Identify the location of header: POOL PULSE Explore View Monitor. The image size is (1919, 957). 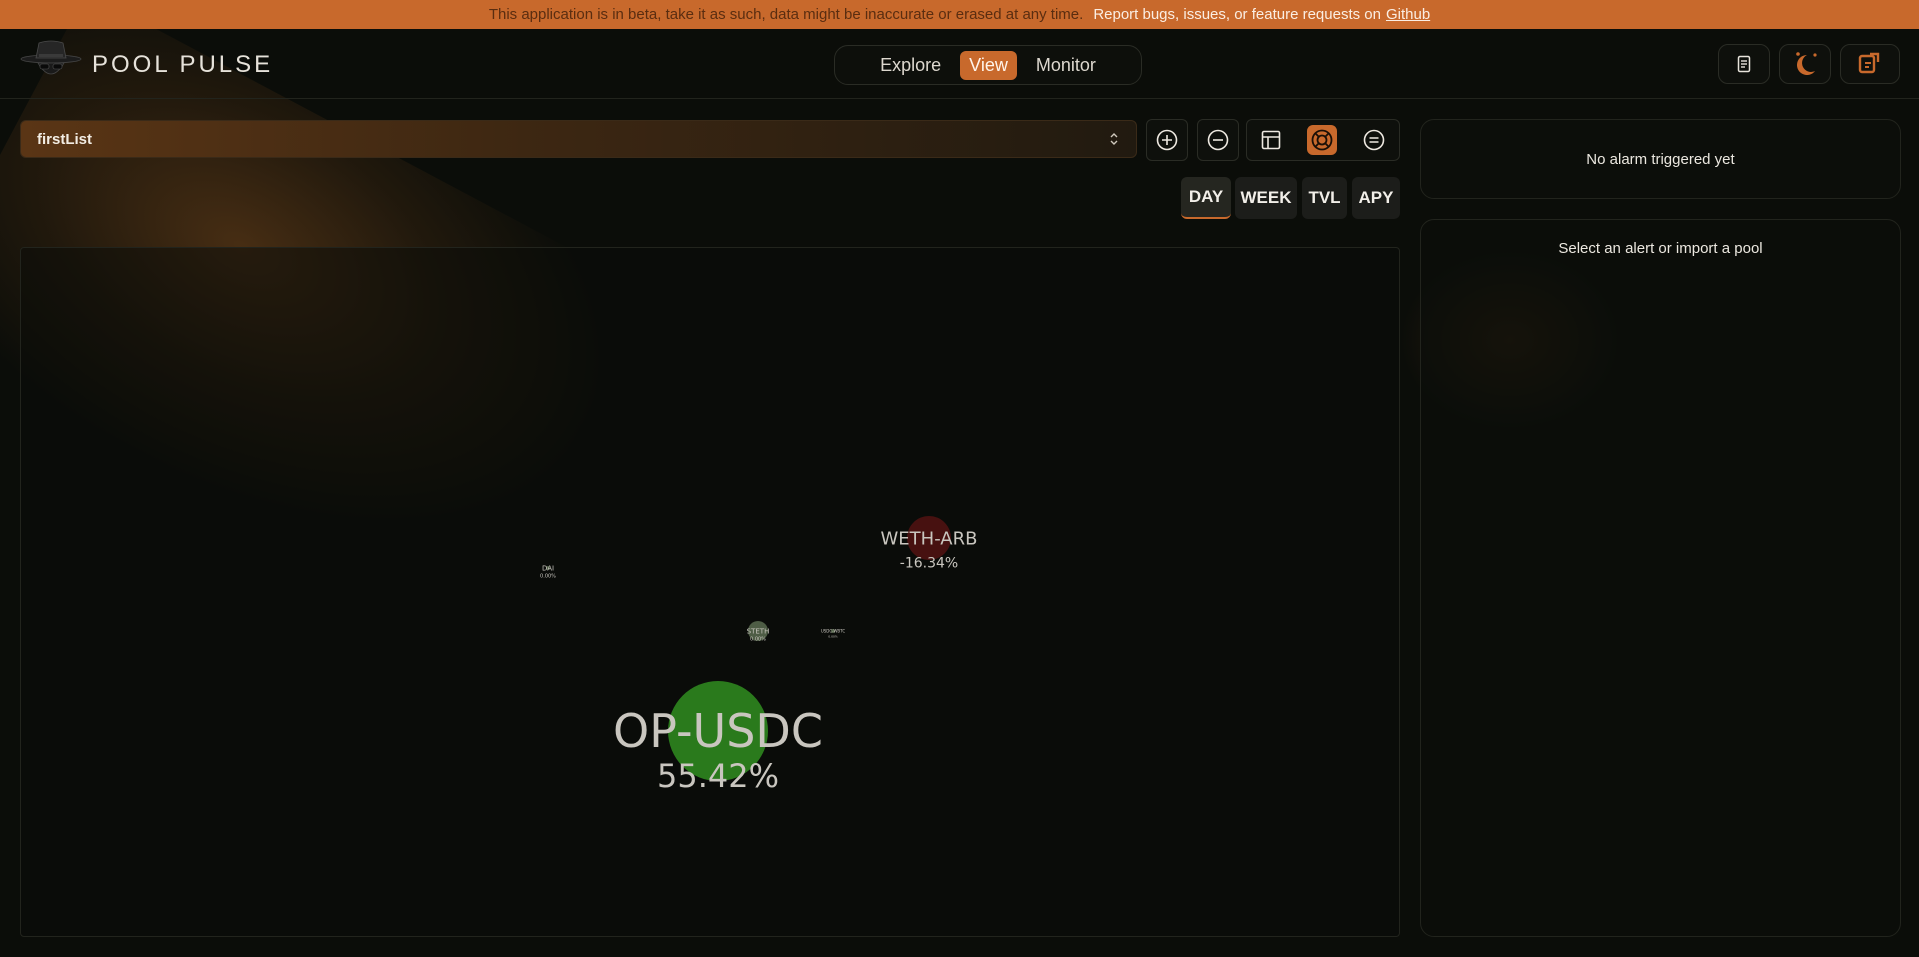
(959, 64).